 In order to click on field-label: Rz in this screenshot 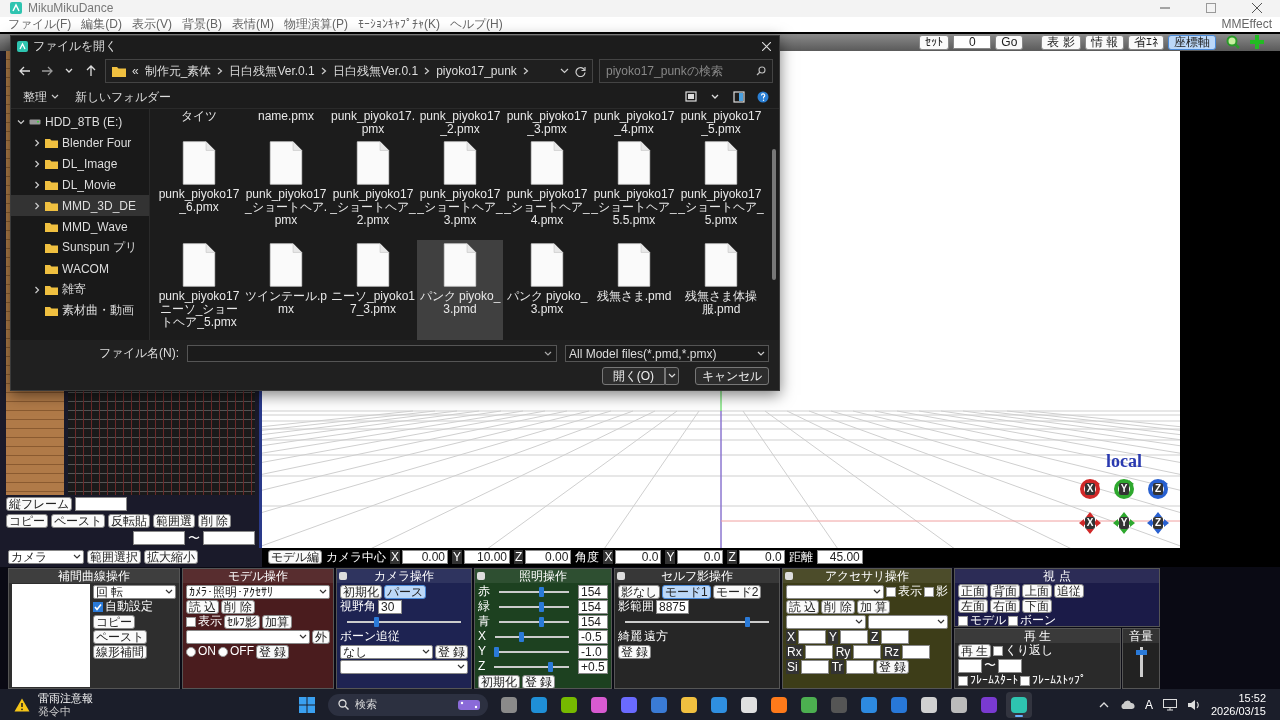, I will do `click(891, 651)`.